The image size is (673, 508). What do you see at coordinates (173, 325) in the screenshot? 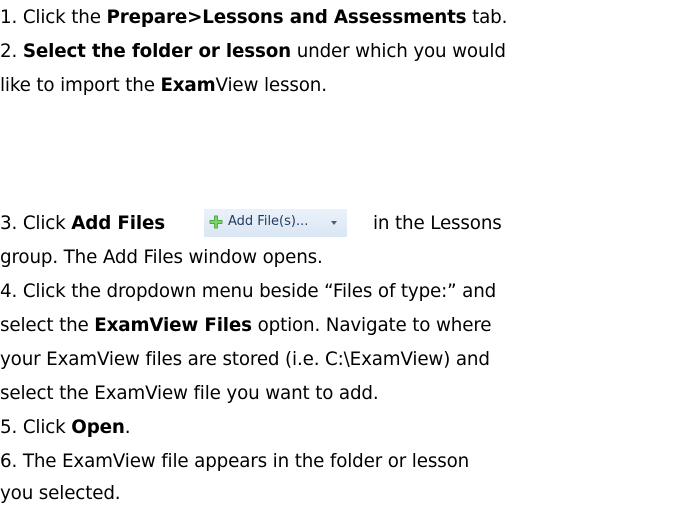
I see `step-bold-text: ExamView Files` at bounding box center [173, 325].